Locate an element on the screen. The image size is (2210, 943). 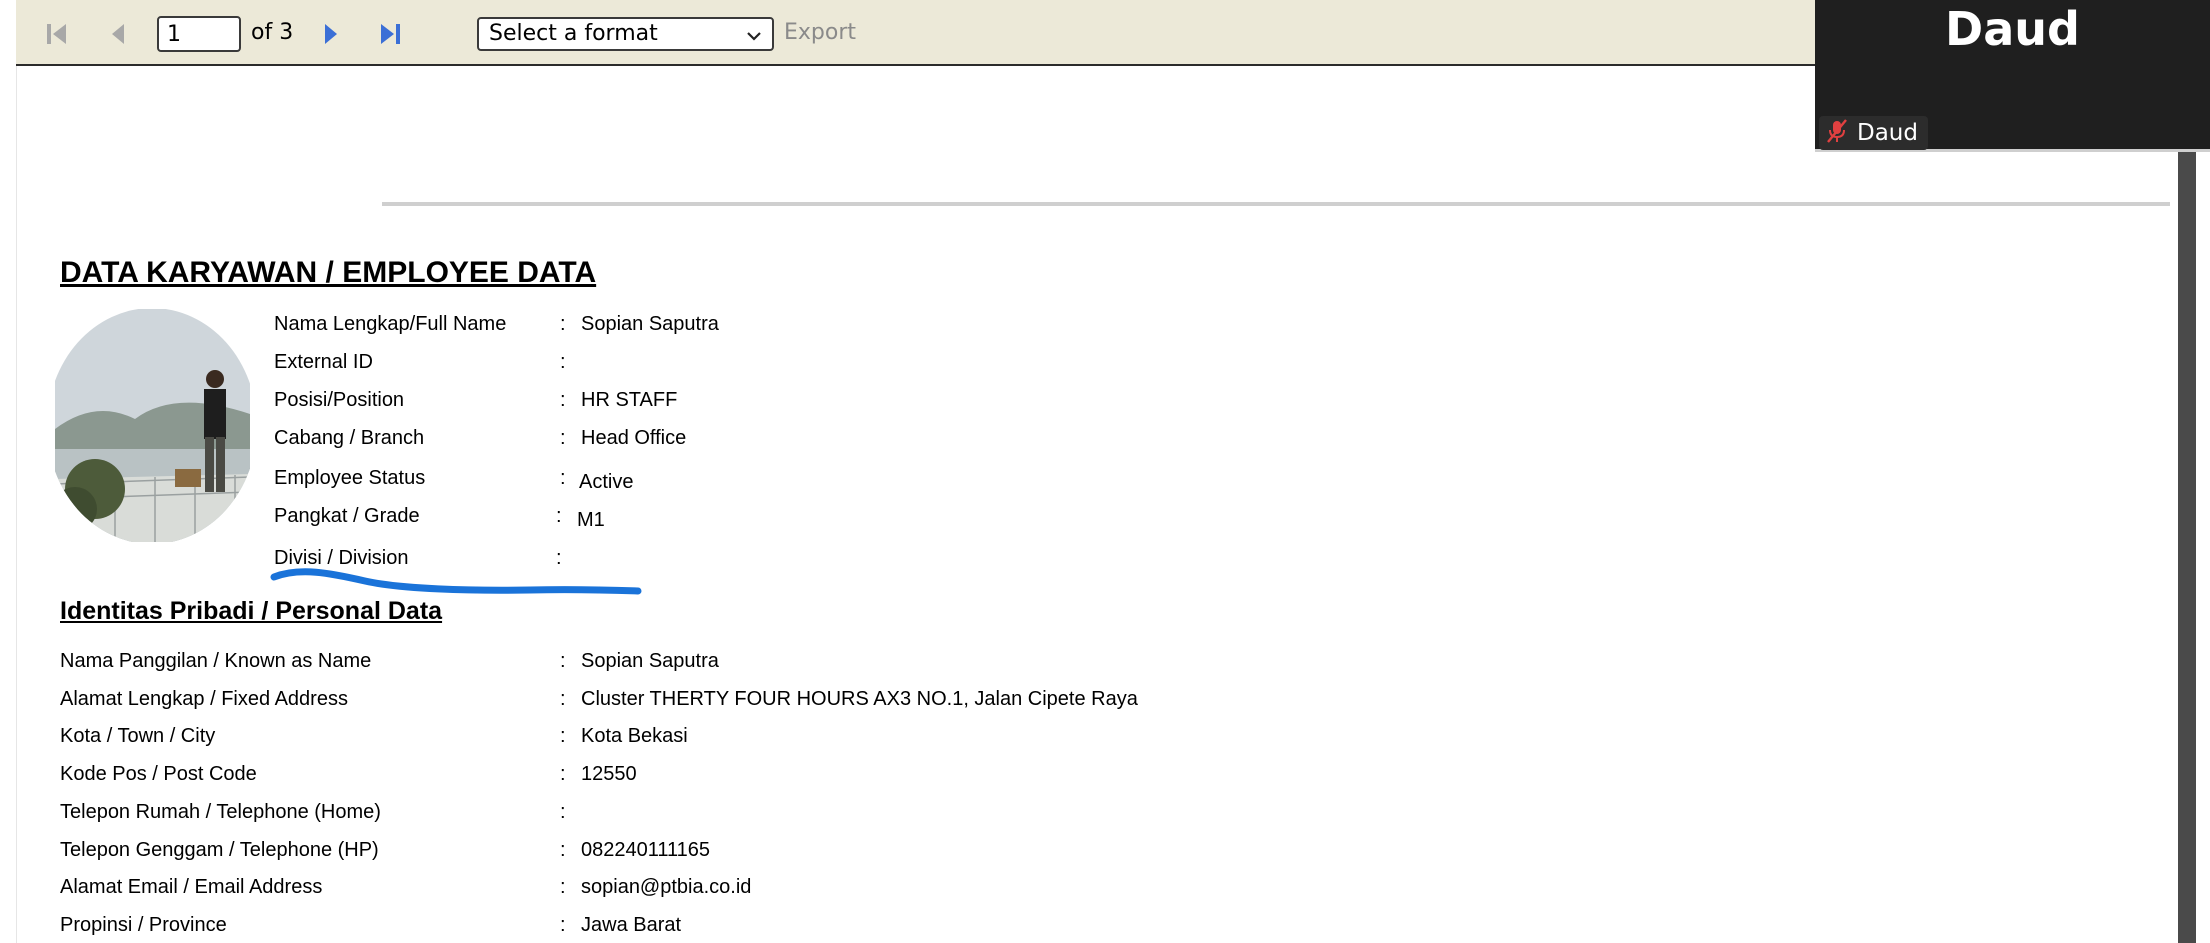
field-value: Active is located at coordinates (606, 482).